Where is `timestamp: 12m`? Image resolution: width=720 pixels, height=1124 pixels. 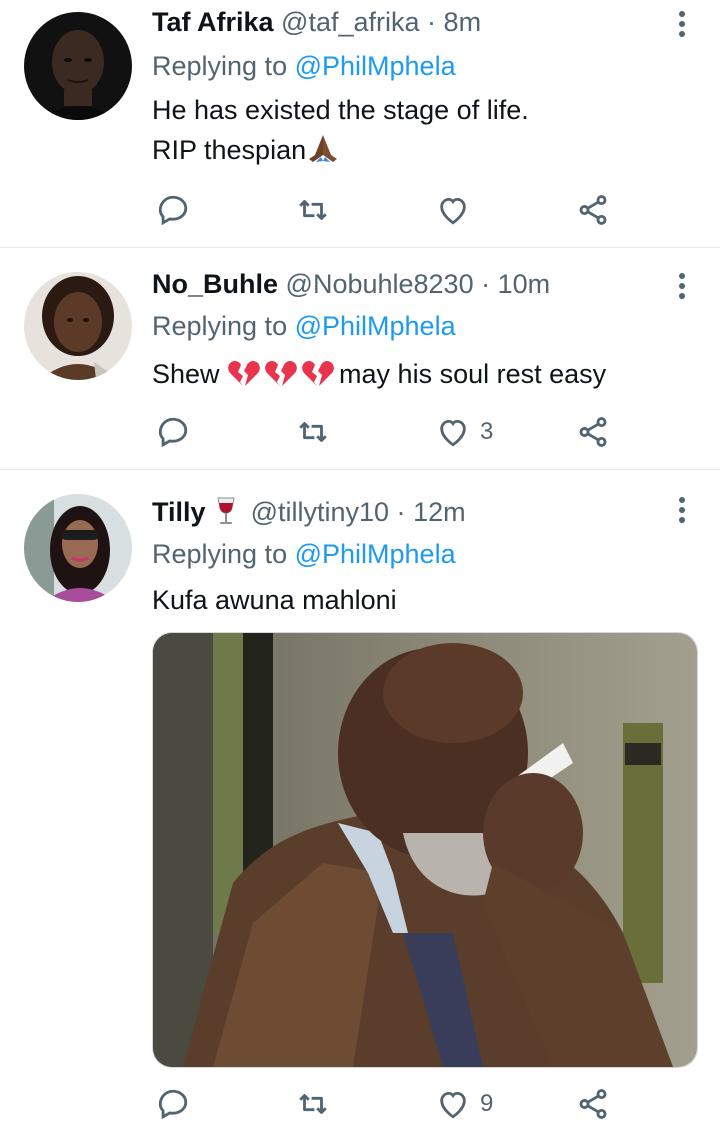
timestamp: 12m is located at coordinates (439, 512).